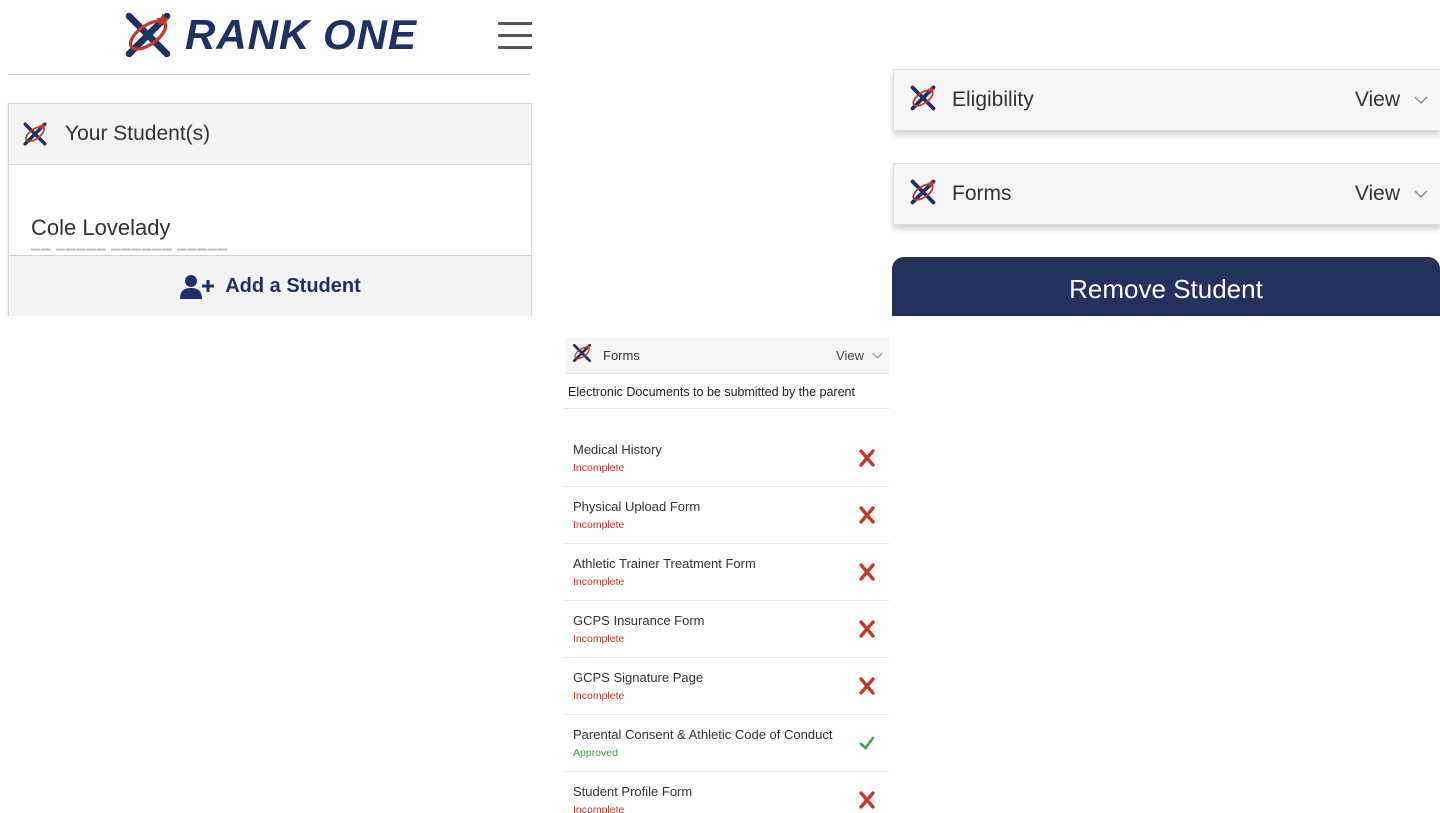  Describe the element at coordinates (1166, 100) in the screenshot. I see `eligibility-accordion: Eligibility View` at that location.